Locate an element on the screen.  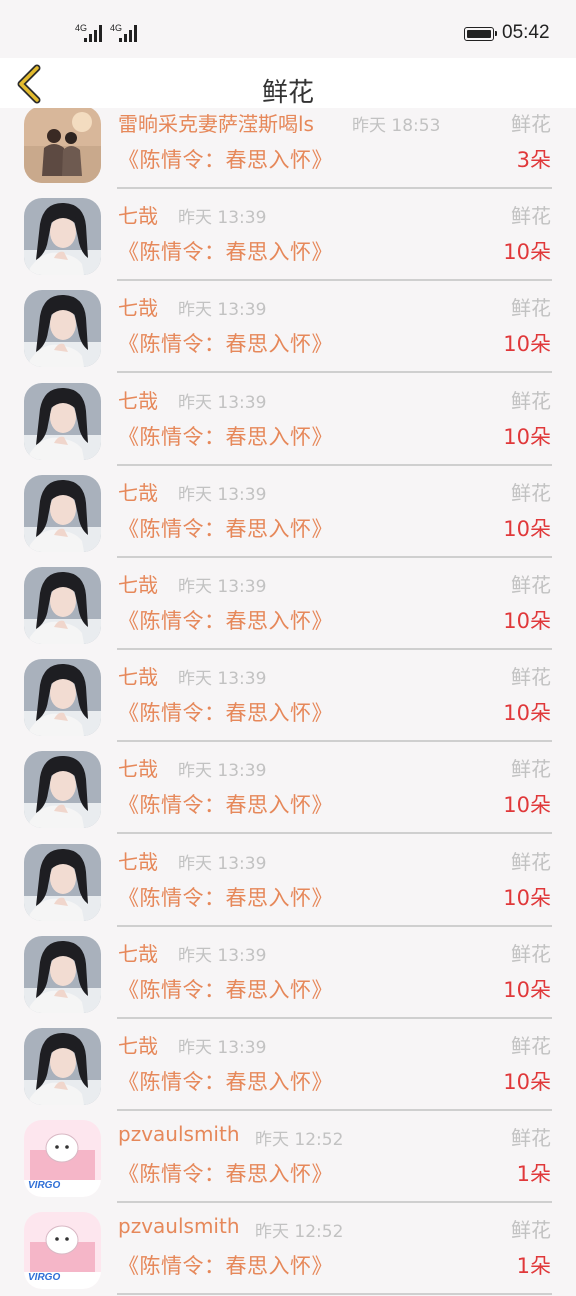
username: 雷晌采克妻萨滢斯喝ls is located at coordinates (216, 122).